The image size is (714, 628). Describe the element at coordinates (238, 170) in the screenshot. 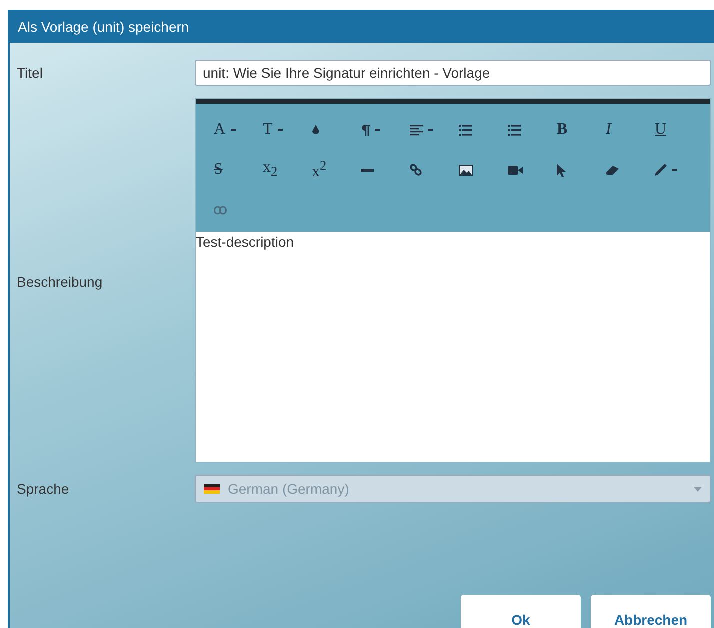

I see `toolbar-button: S` at that location.